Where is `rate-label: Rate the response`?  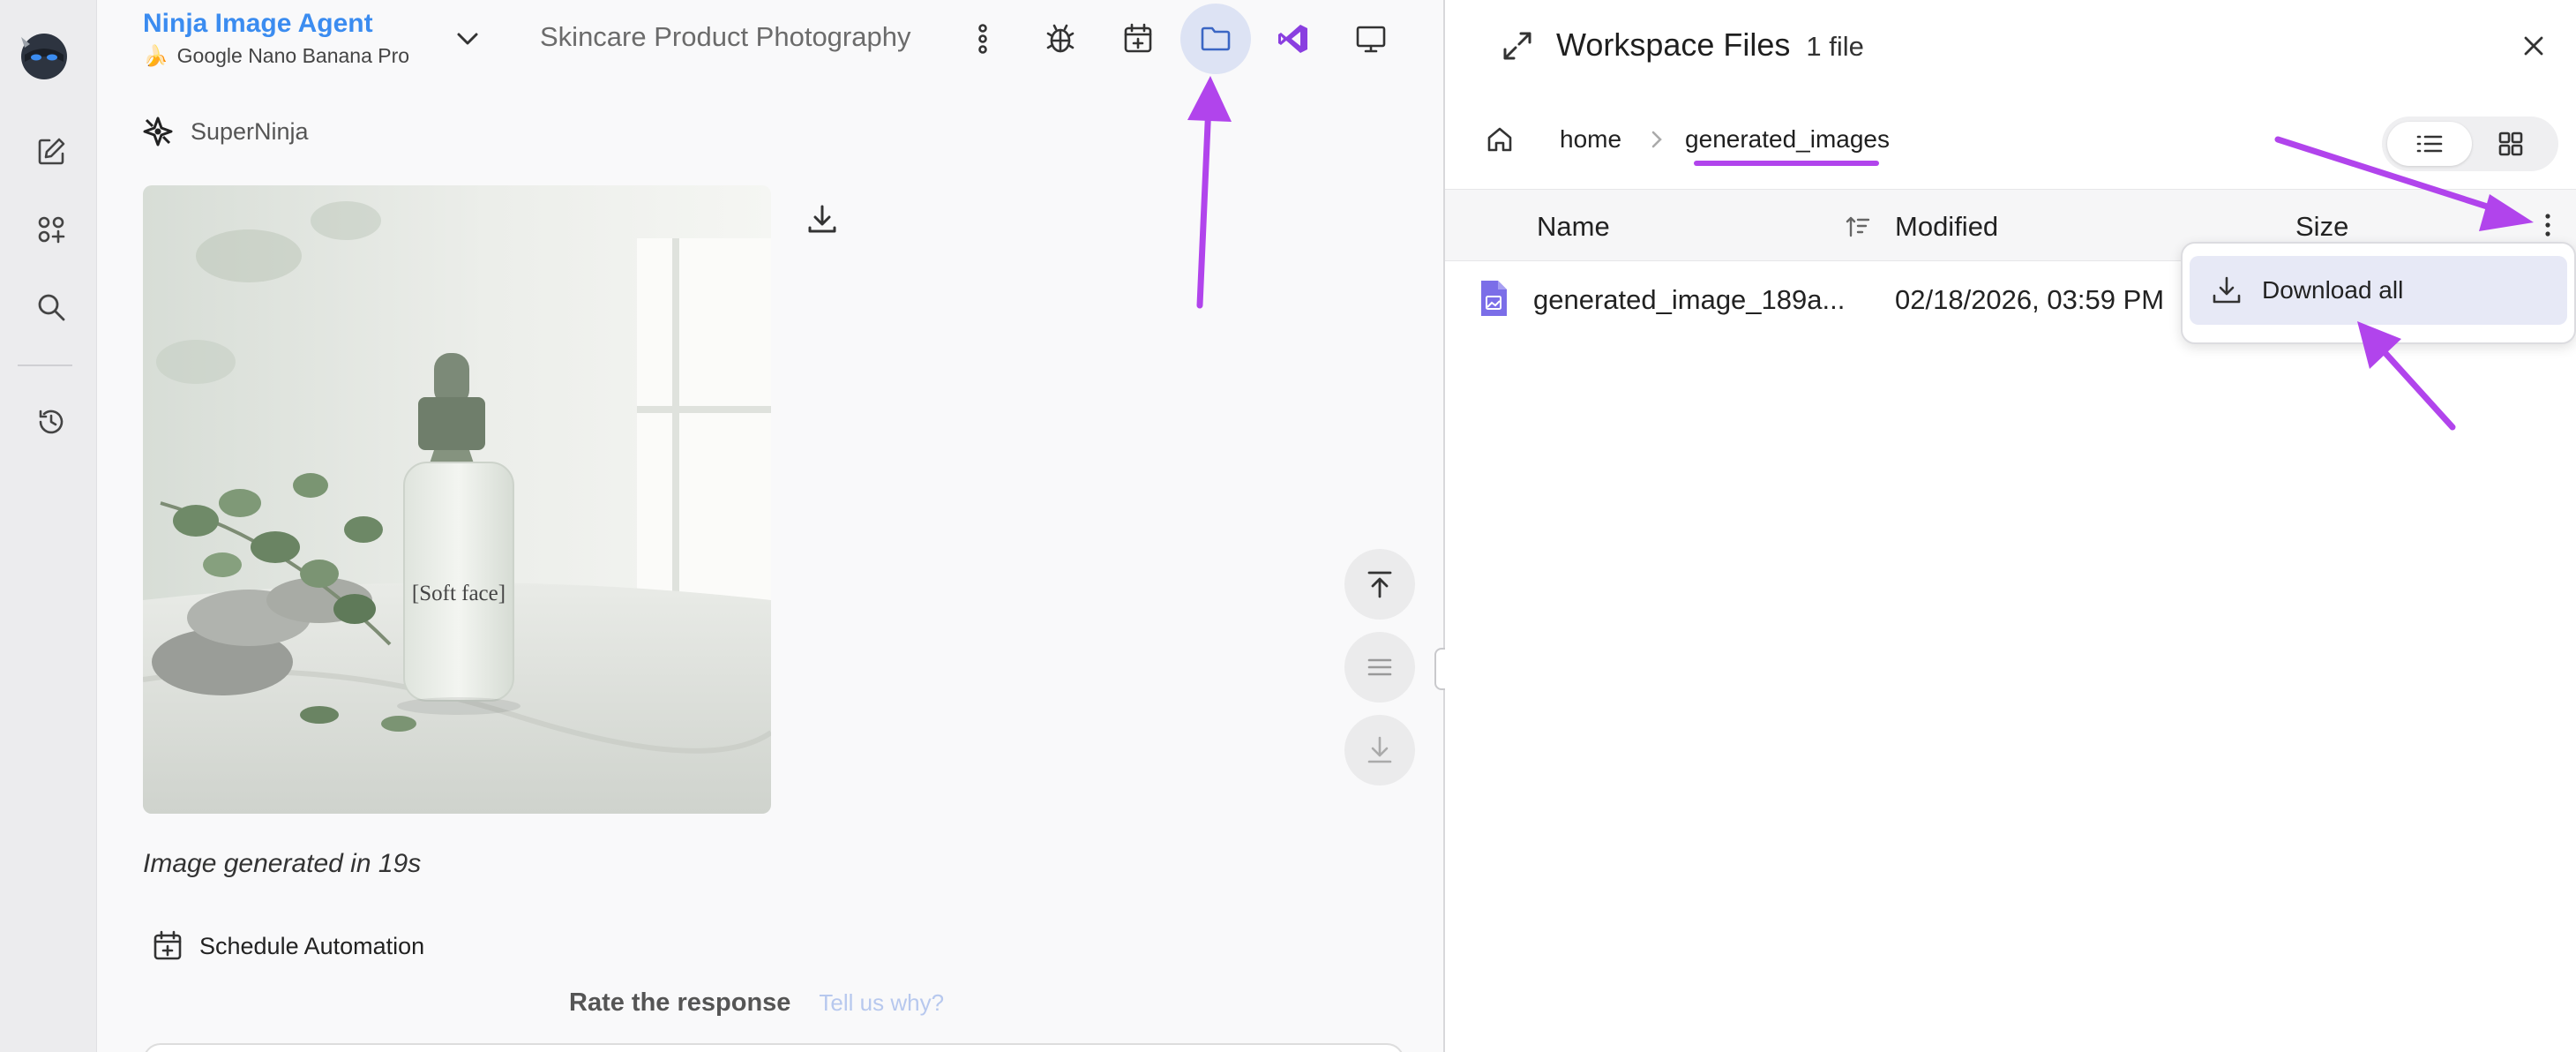 rate-label: Rate the response is located at coordinates (680, 1002).